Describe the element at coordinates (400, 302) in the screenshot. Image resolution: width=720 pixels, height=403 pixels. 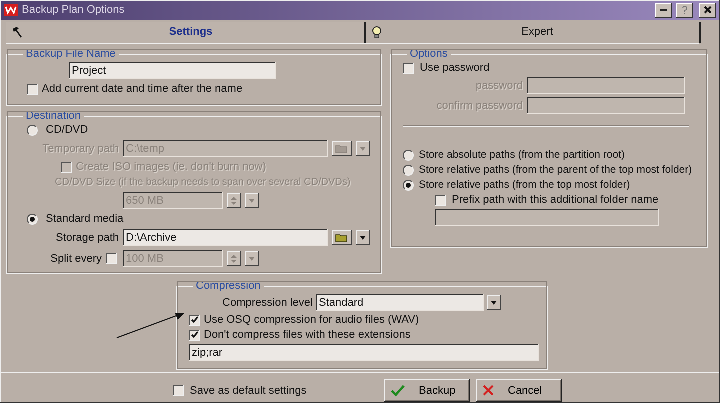
I see `compression-level-field: Standard` at that location.